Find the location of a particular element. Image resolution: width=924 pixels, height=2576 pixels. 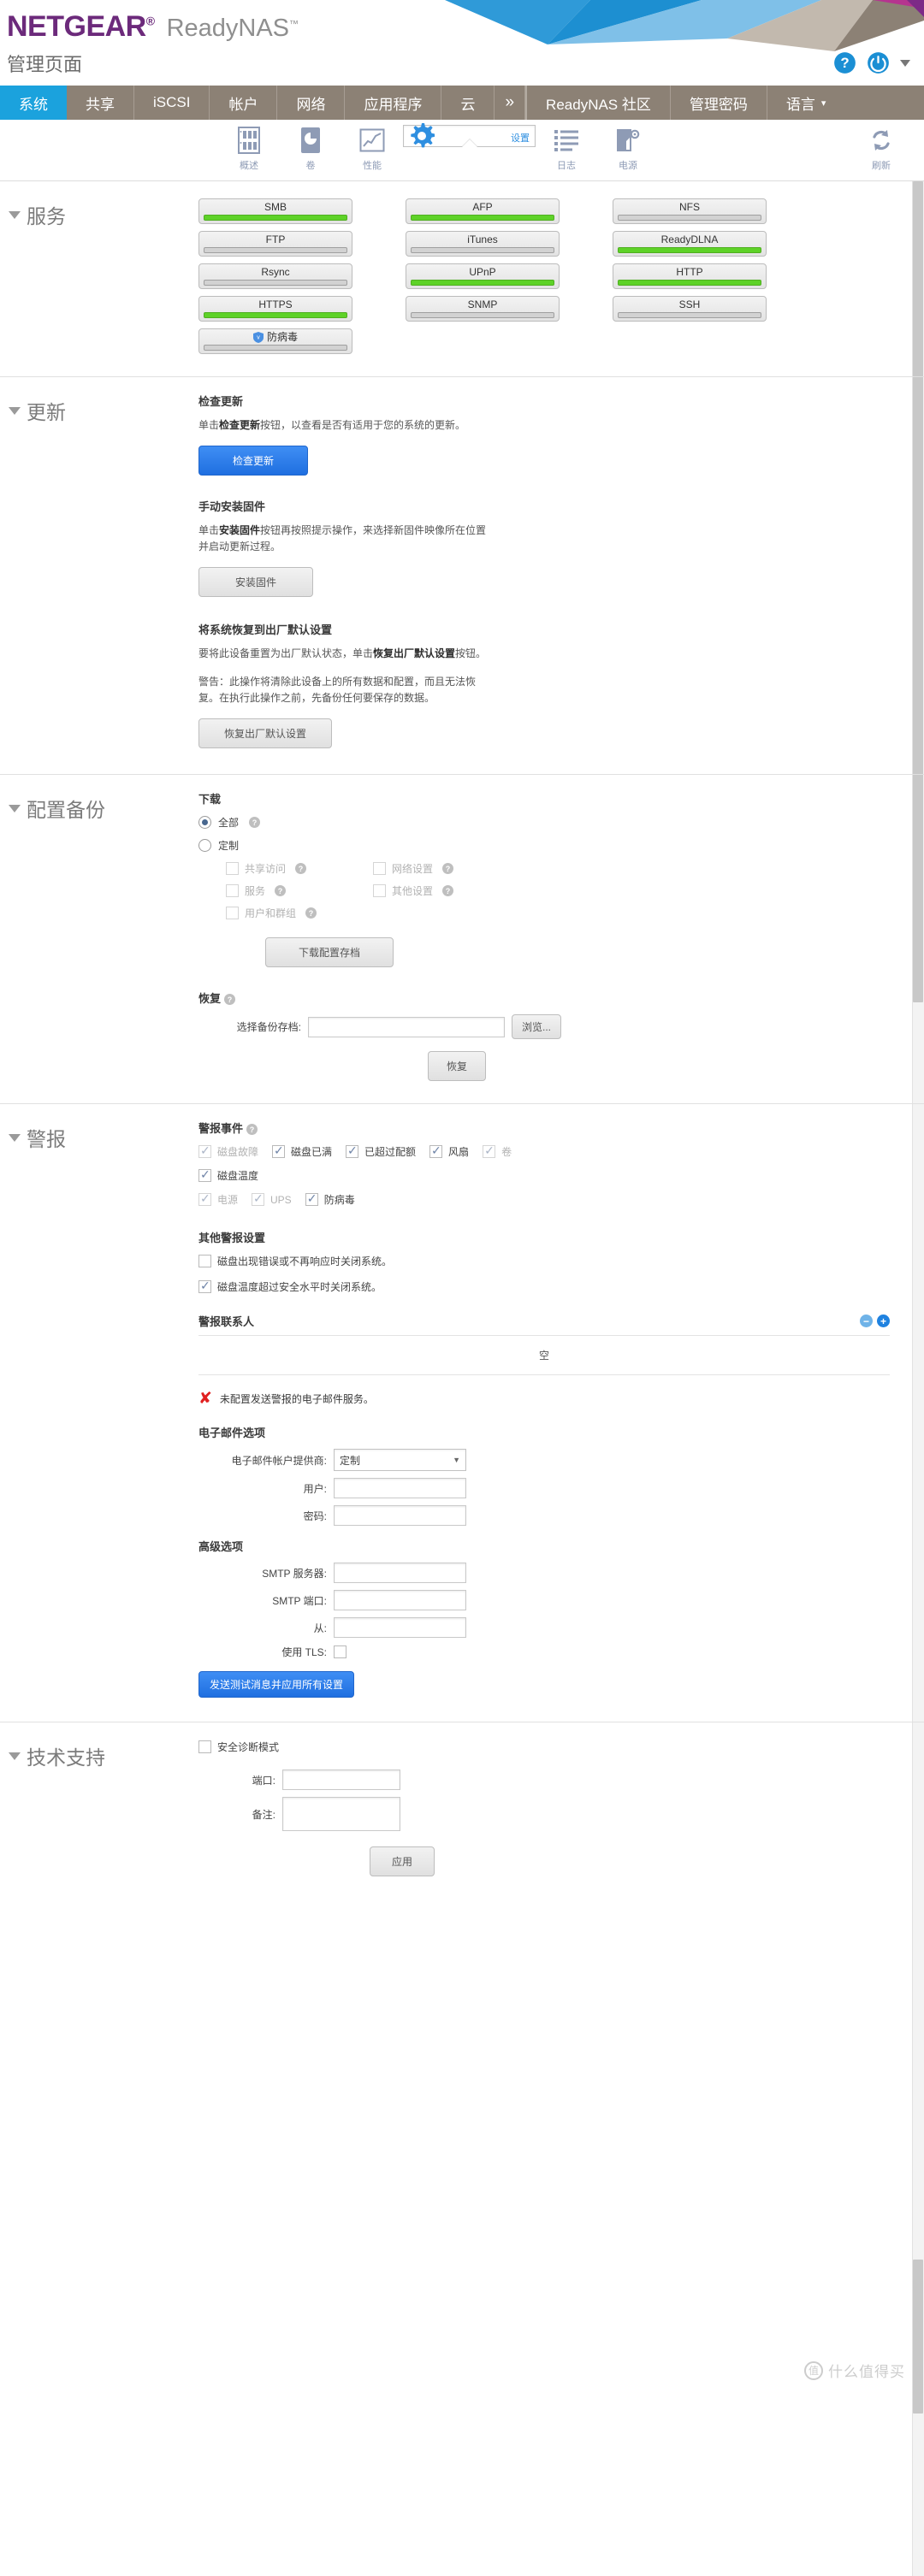

other-setting-shutdown-on-disk-error: 磁盘出现错误或不再响应时关闭系统。 is located at coordinates (544, 1261).